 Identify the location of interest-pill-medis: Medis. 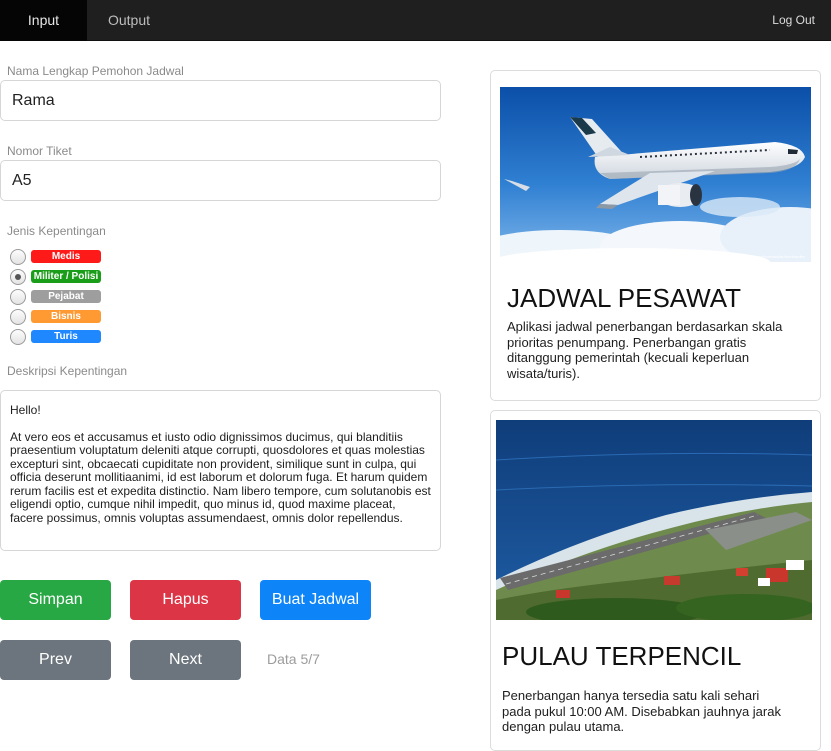
(66, 256).